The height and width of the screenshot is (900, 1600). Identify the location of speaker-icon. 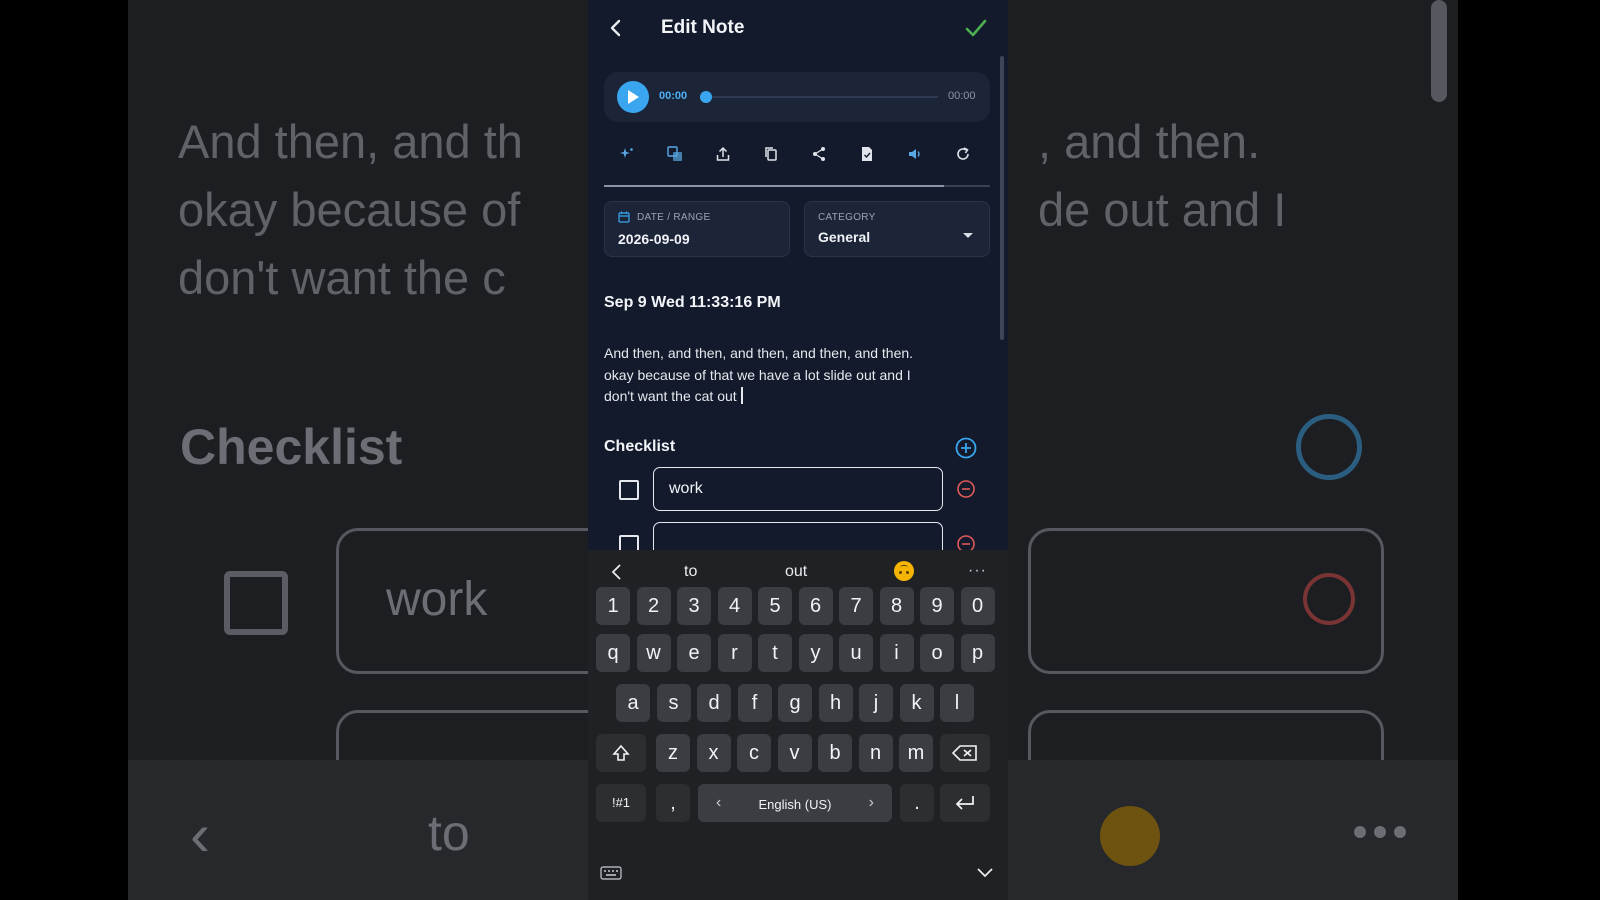
(915, 154).